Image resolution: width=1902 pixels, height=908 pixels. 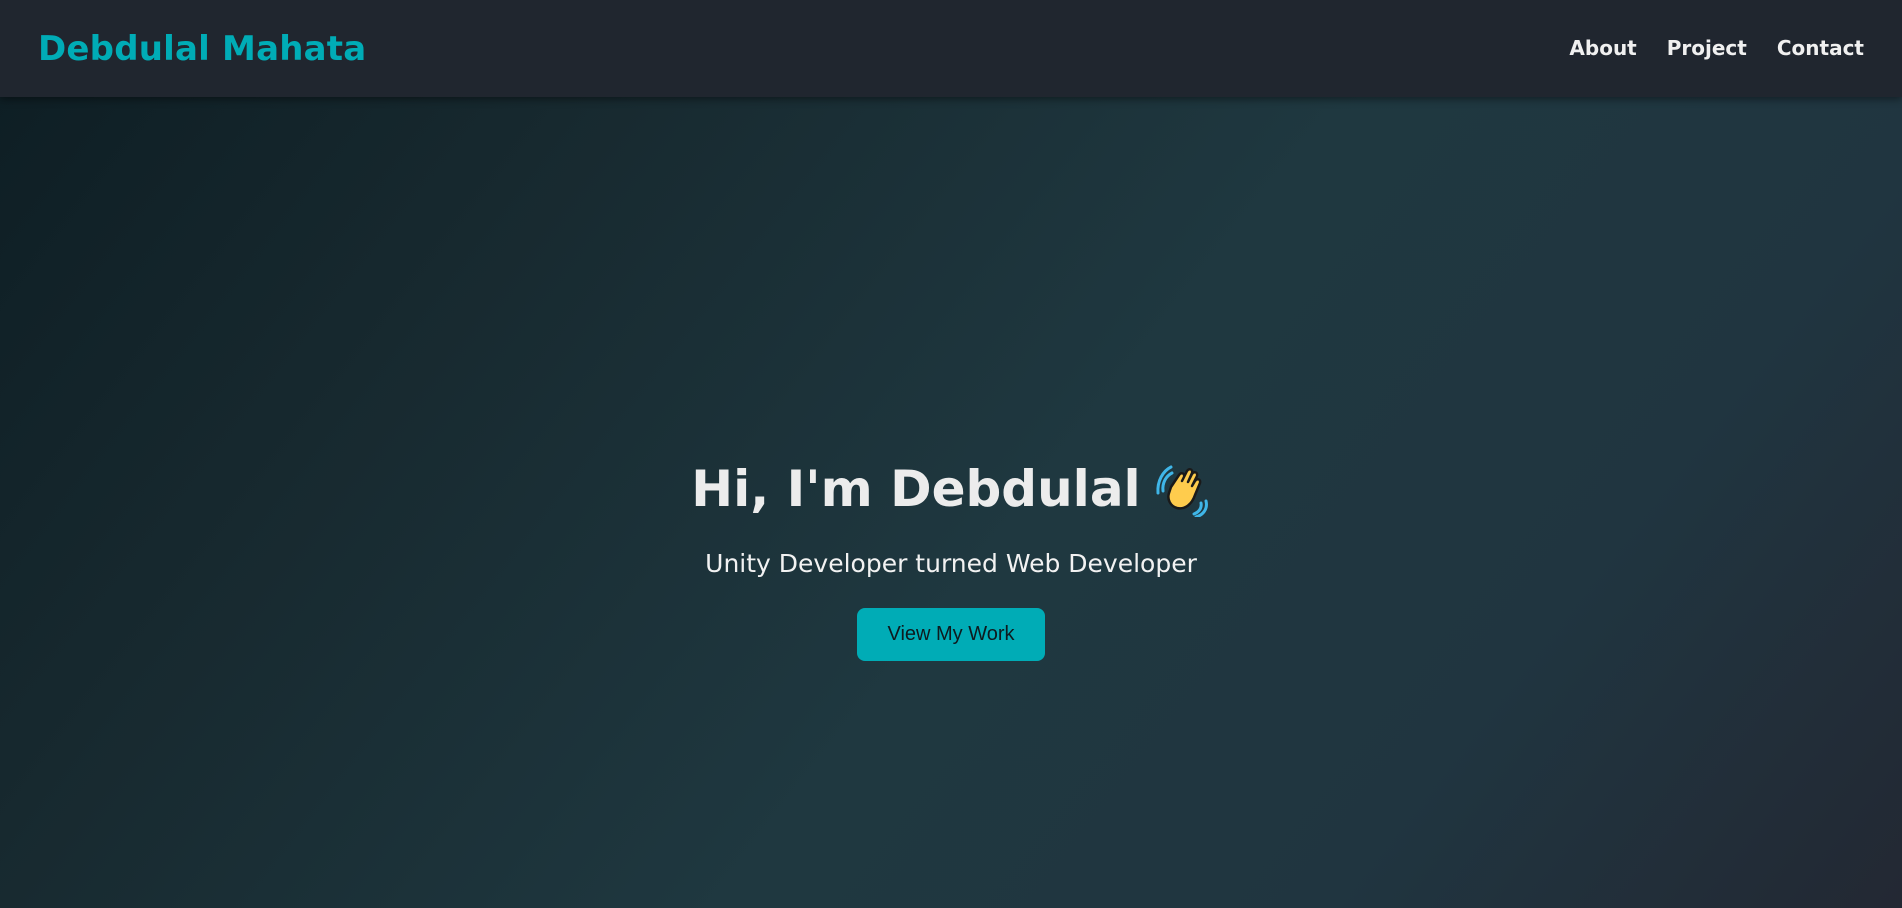 I want to click on hero-subtitle: Unity Developer turned Web Developer, so click(x=951, y=563).